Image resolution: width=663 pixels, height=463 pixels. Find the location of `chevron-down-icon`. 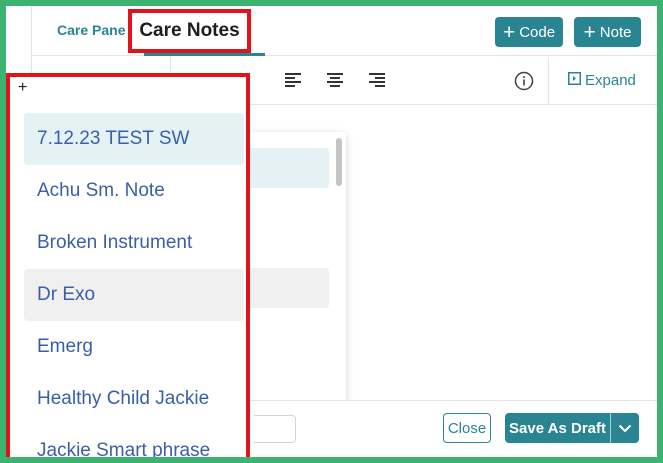

chevron-down-icon is located at coordinates (625, 428).